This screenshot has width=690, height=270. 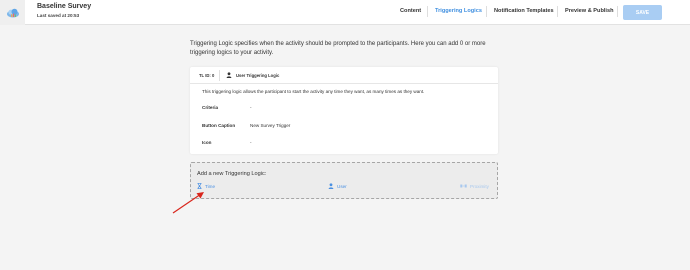 I want to click on annotation-arrow-icon, so click(x=188, y=203).